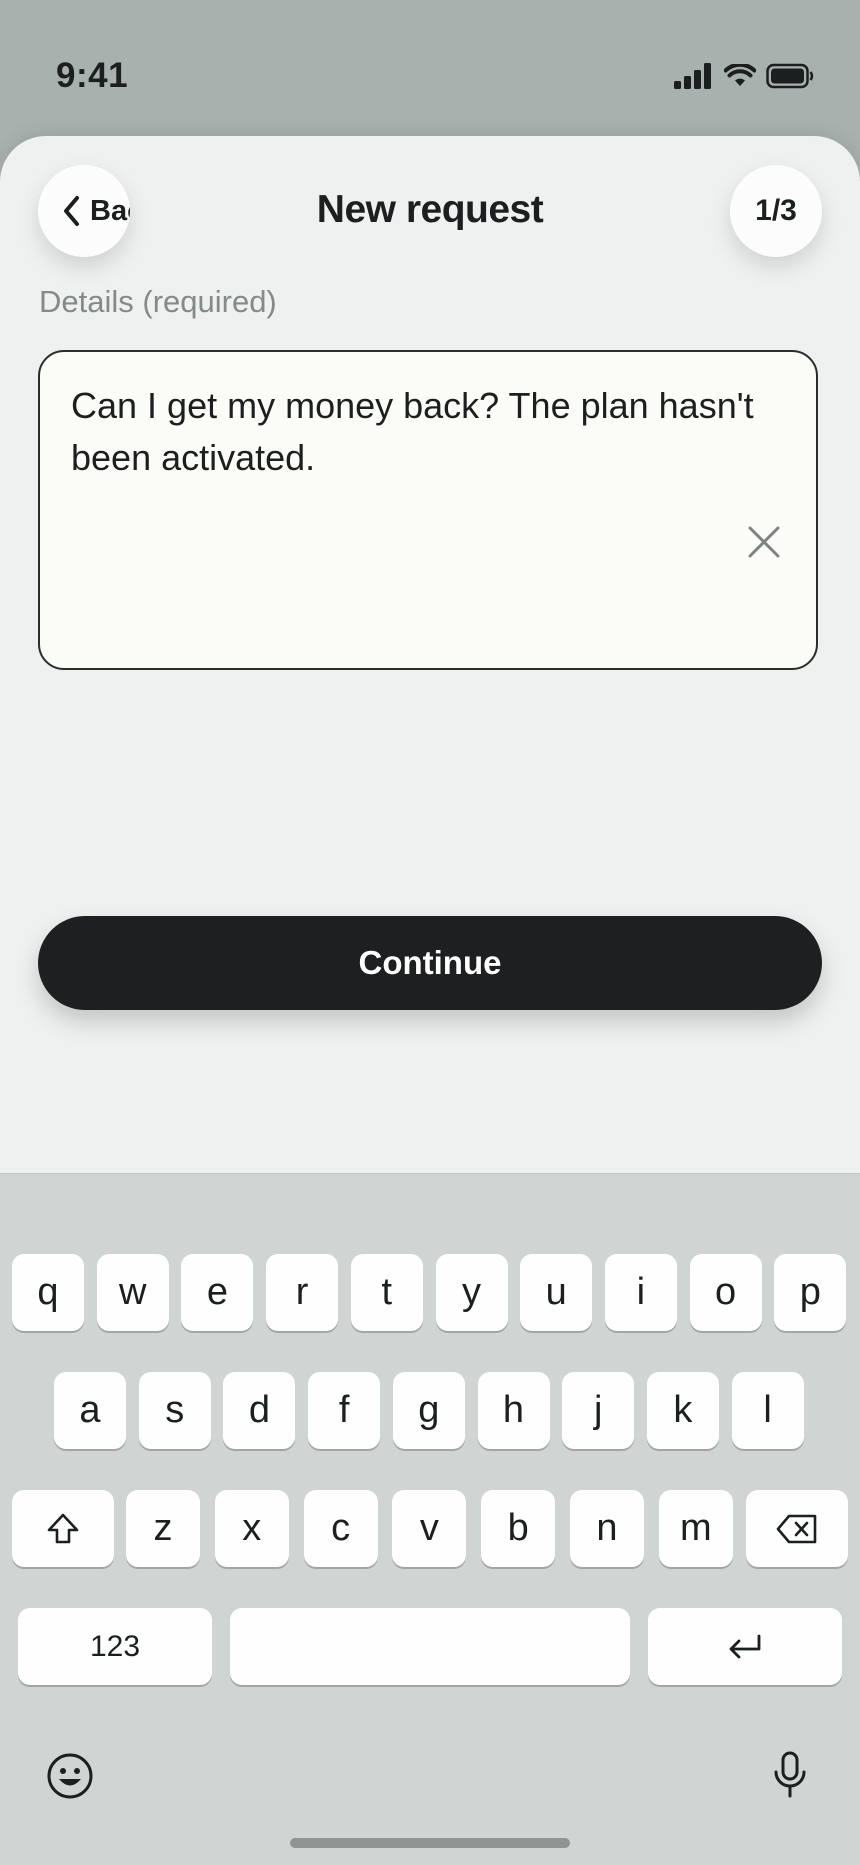 The width and height of the screenshot is (860, 1865). I want to click on key-d: d, so click(259, 1410).